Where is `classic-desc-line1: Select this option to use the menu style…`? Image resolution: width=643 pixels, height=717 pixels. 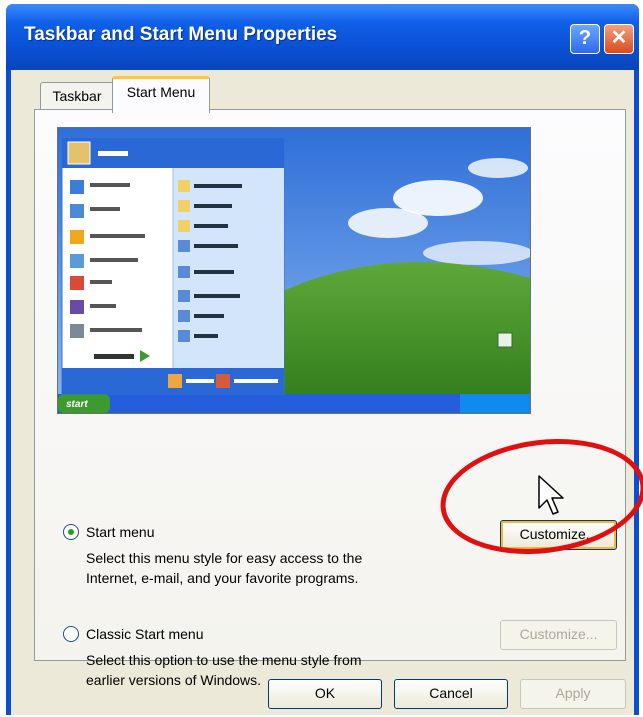
classic-desc-line1: Select this option to use the menu style… is located at coordinates (224, 660).